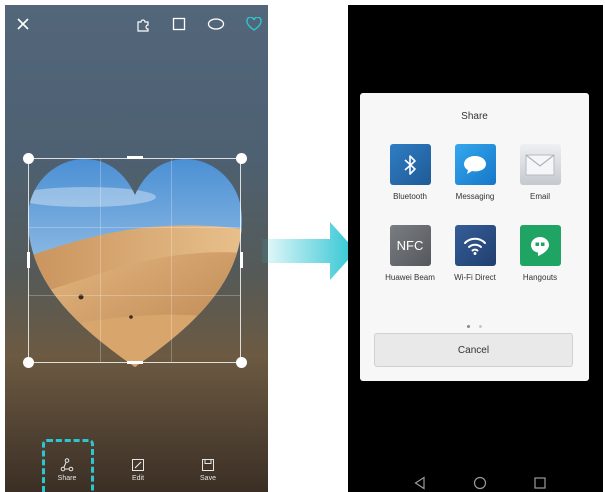  I want to click on page-dot-active, so click(469, 326).